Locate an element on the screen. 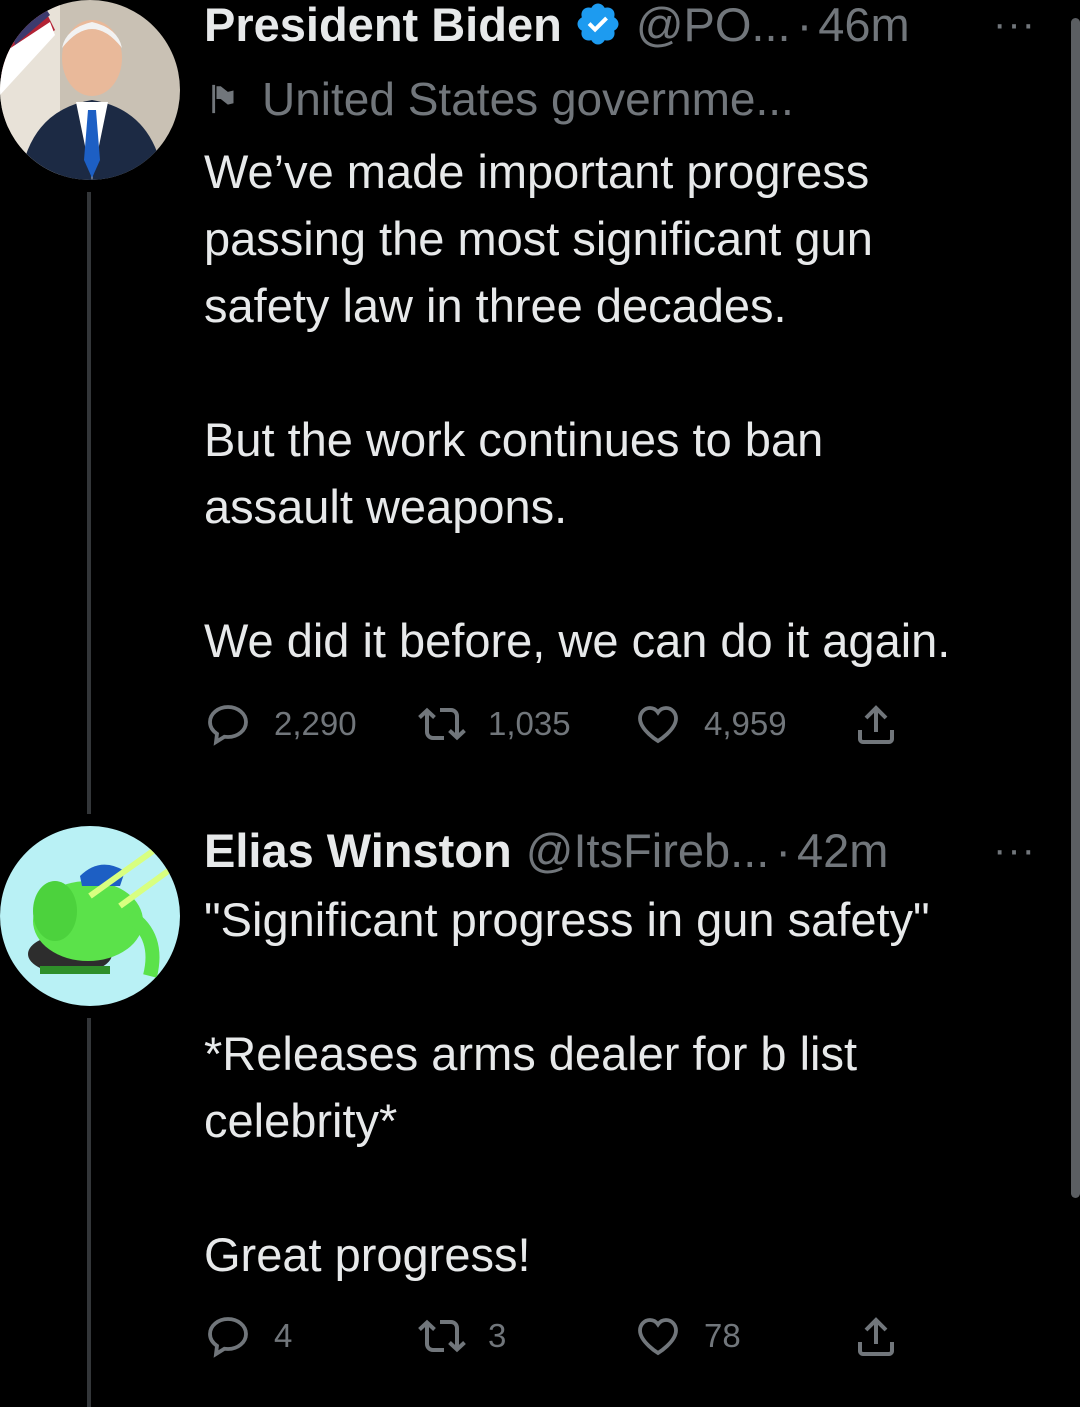  like-button: 78 is located at coordinates (743, 1336).